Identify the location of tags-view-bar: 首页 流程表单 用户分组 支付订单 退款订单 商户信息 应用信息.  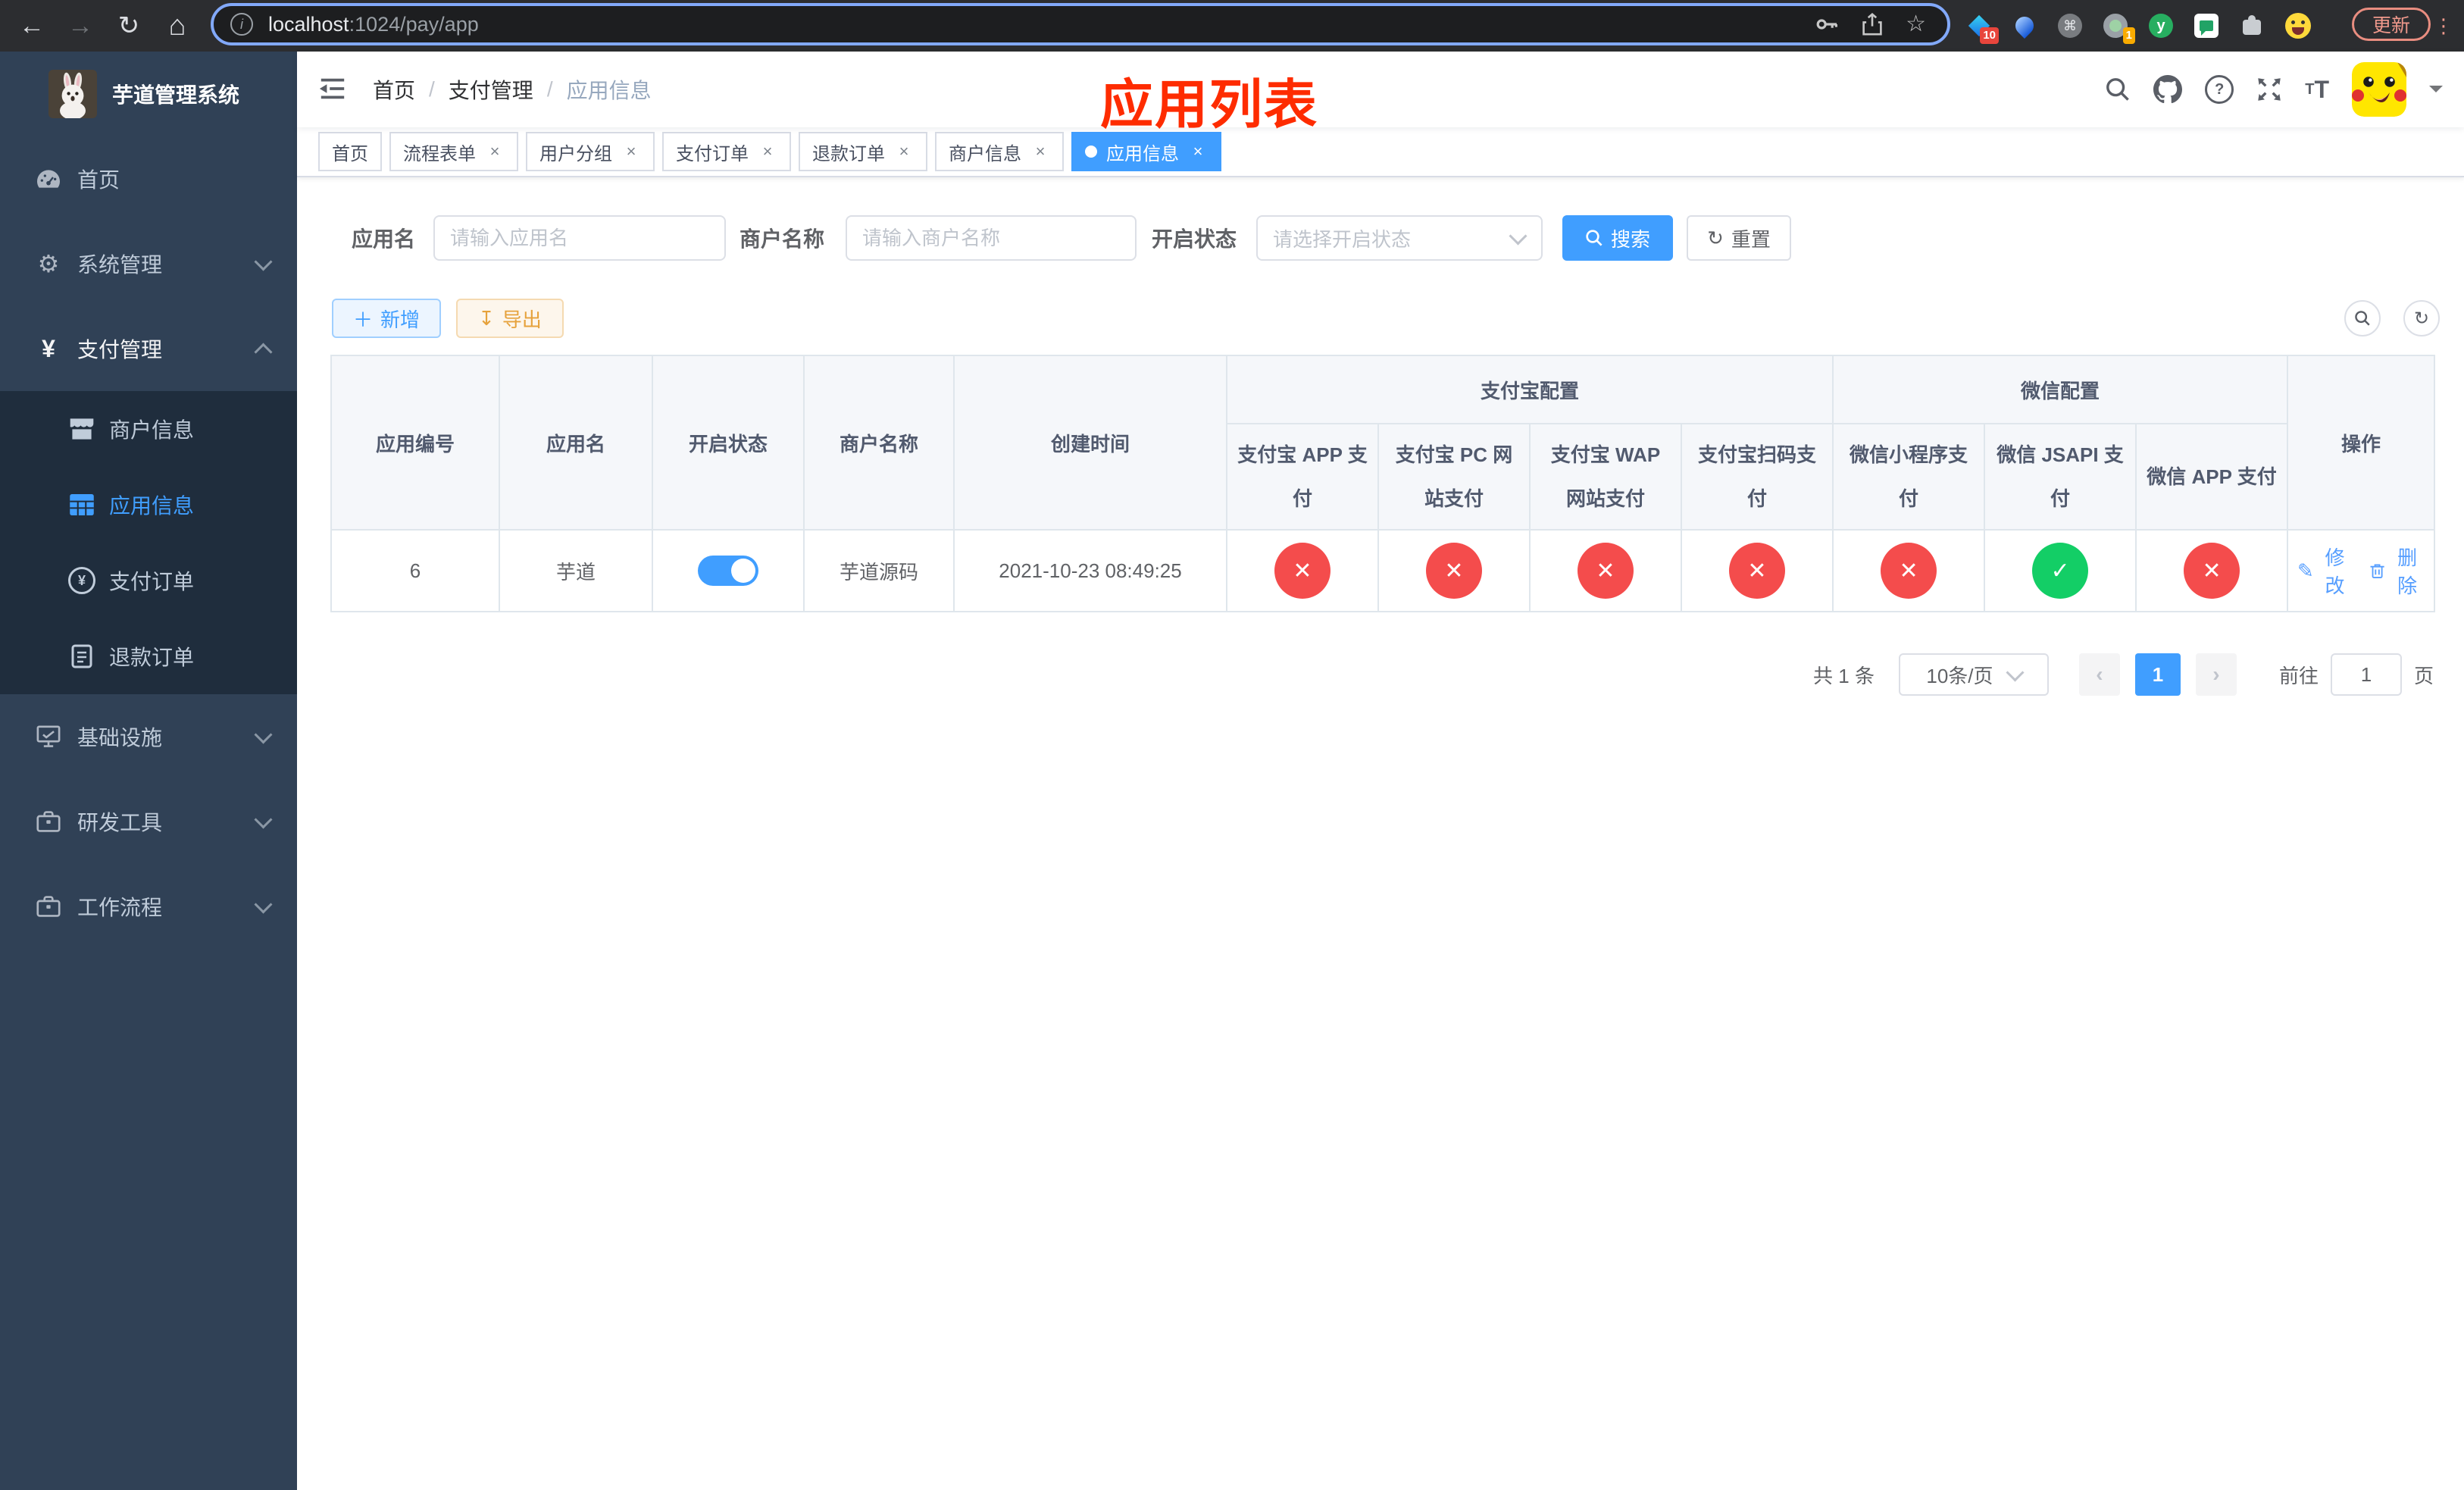
(1380, 152).